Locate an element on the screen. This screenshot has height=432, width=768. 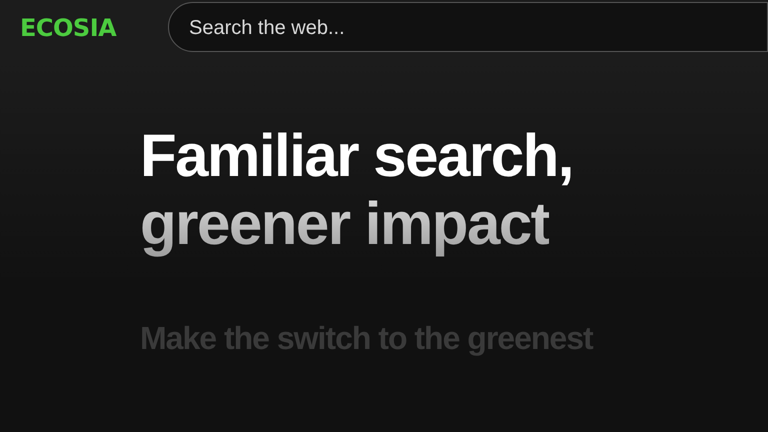
headline: Familiar search, is located at coordinates (356, 156).